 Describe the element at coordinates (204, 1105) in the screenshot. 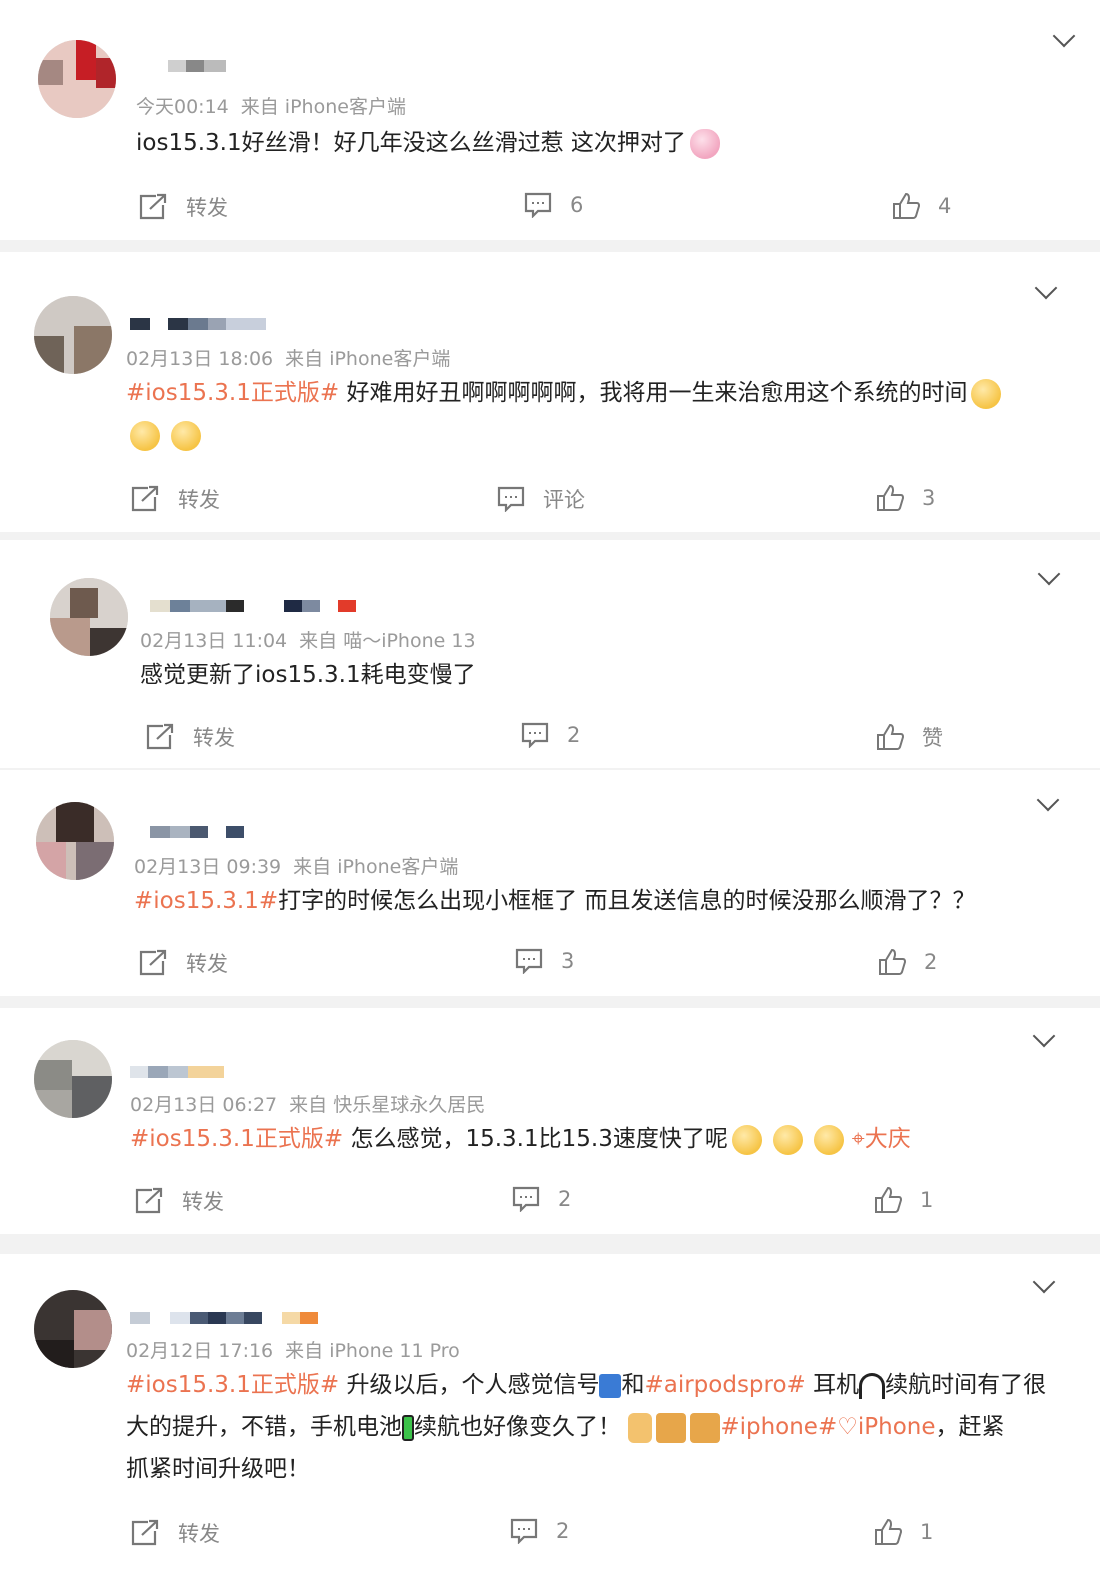

I see `post-time: 02月13日 06:27` at that location.